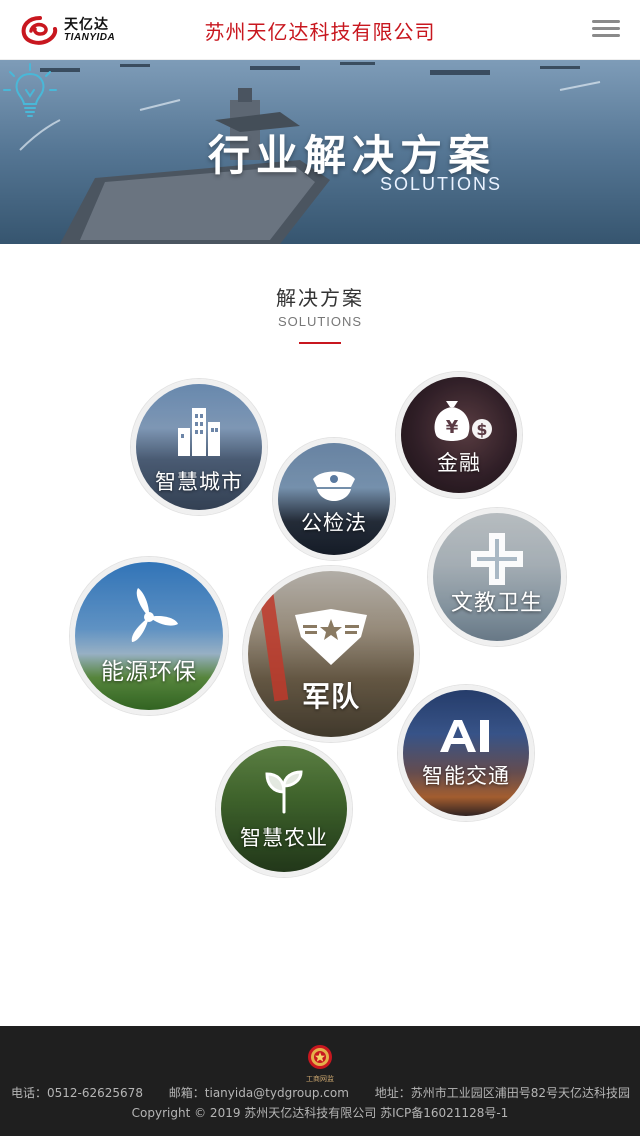 The width and height of the screenshot is (640, 1136). I want to click on city-buildings-icon, so click(199, 432).